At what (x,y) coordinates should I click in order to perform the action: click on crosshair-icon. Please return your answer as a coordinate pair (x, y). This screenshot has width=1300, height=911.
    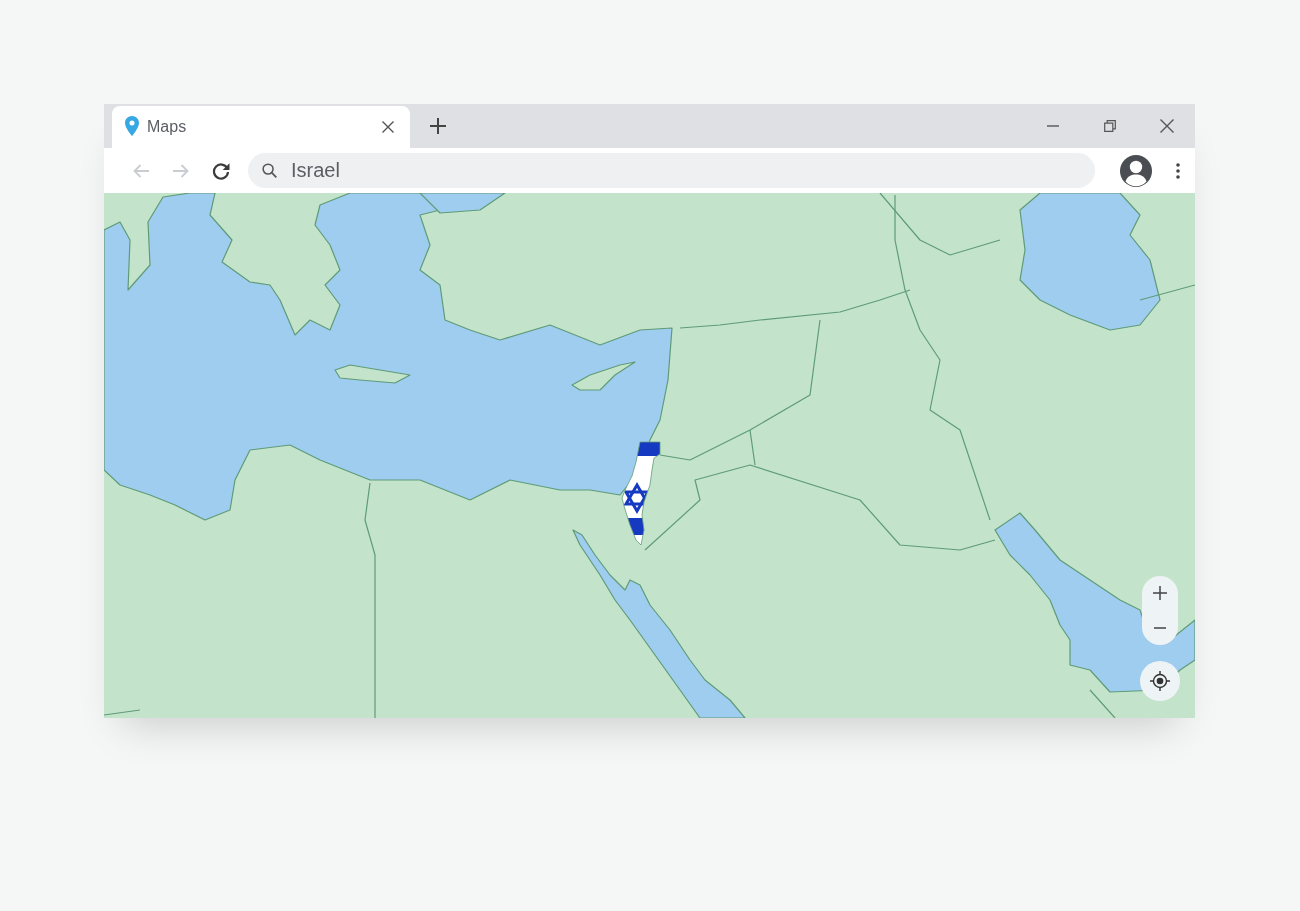
    Looking at the image, I should click on (1160, 681).